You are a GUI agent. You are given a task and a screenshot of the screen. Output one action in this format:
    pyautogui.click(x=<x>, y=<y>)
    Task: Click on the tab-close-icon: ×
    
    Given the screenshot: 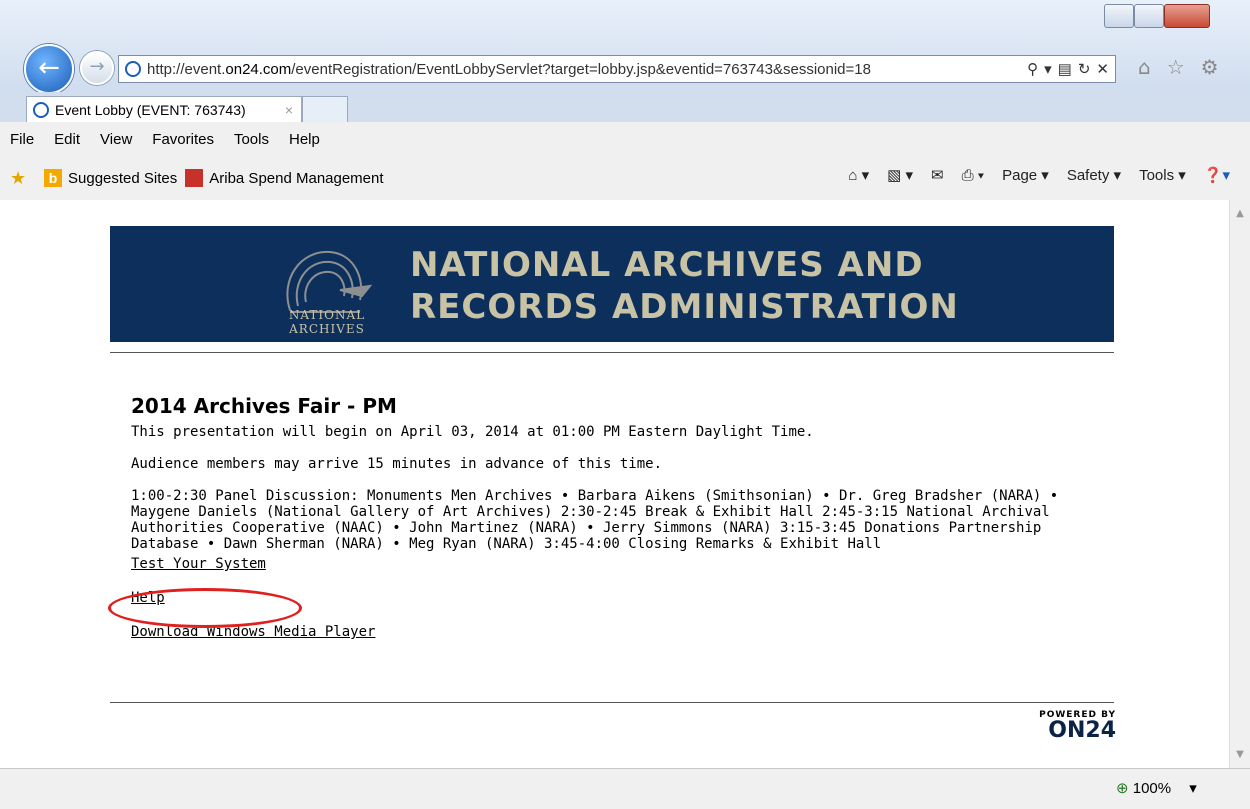 What is the action you would take?
    pyautogui.click(x=289, y=110)
    